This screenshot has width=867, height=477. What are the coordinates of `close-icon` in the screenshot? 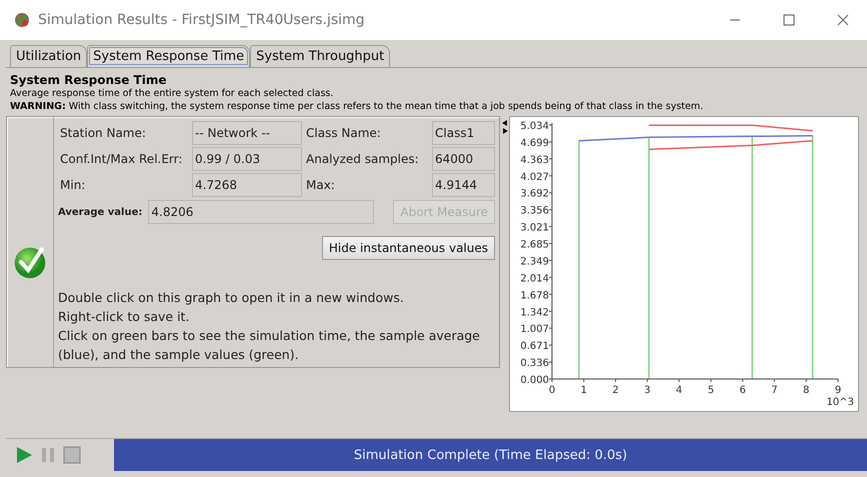 It's located at (843, 20).